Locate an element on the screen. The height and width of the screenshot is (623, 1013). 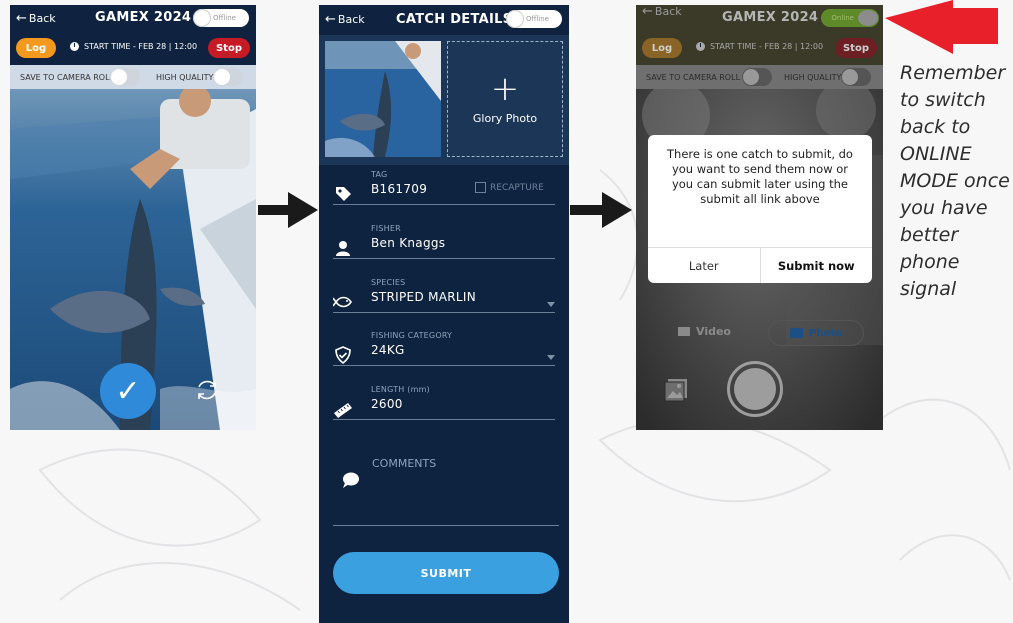
recapture-checkbox: RECAPTURE is located at coordinates (509, 187).